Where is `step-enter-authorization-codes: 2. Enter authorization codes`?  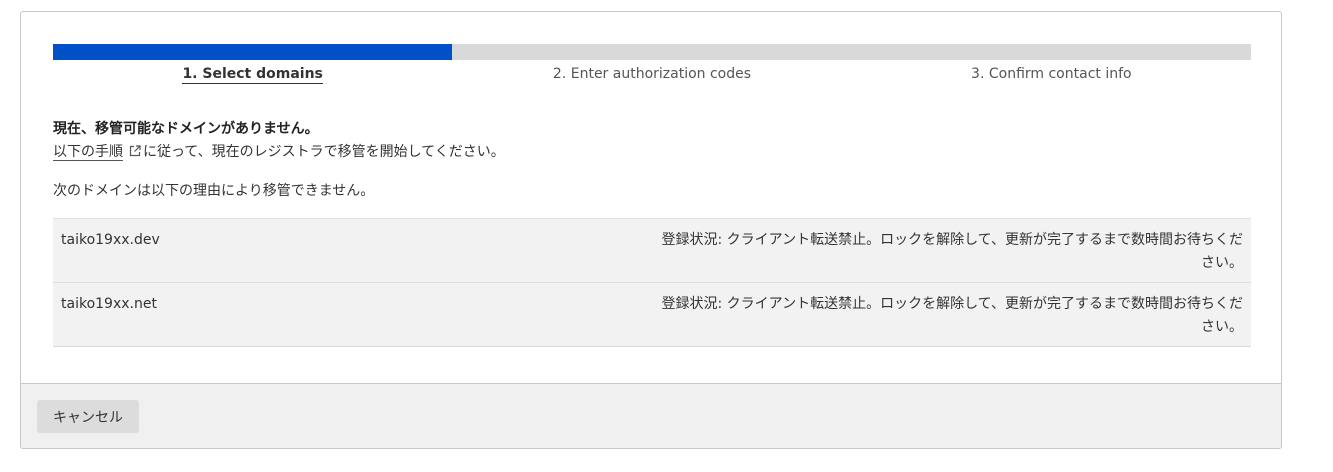
step-enter-authorization-codes: 2. Enter authorization codes is located at coordinates (651, 74).